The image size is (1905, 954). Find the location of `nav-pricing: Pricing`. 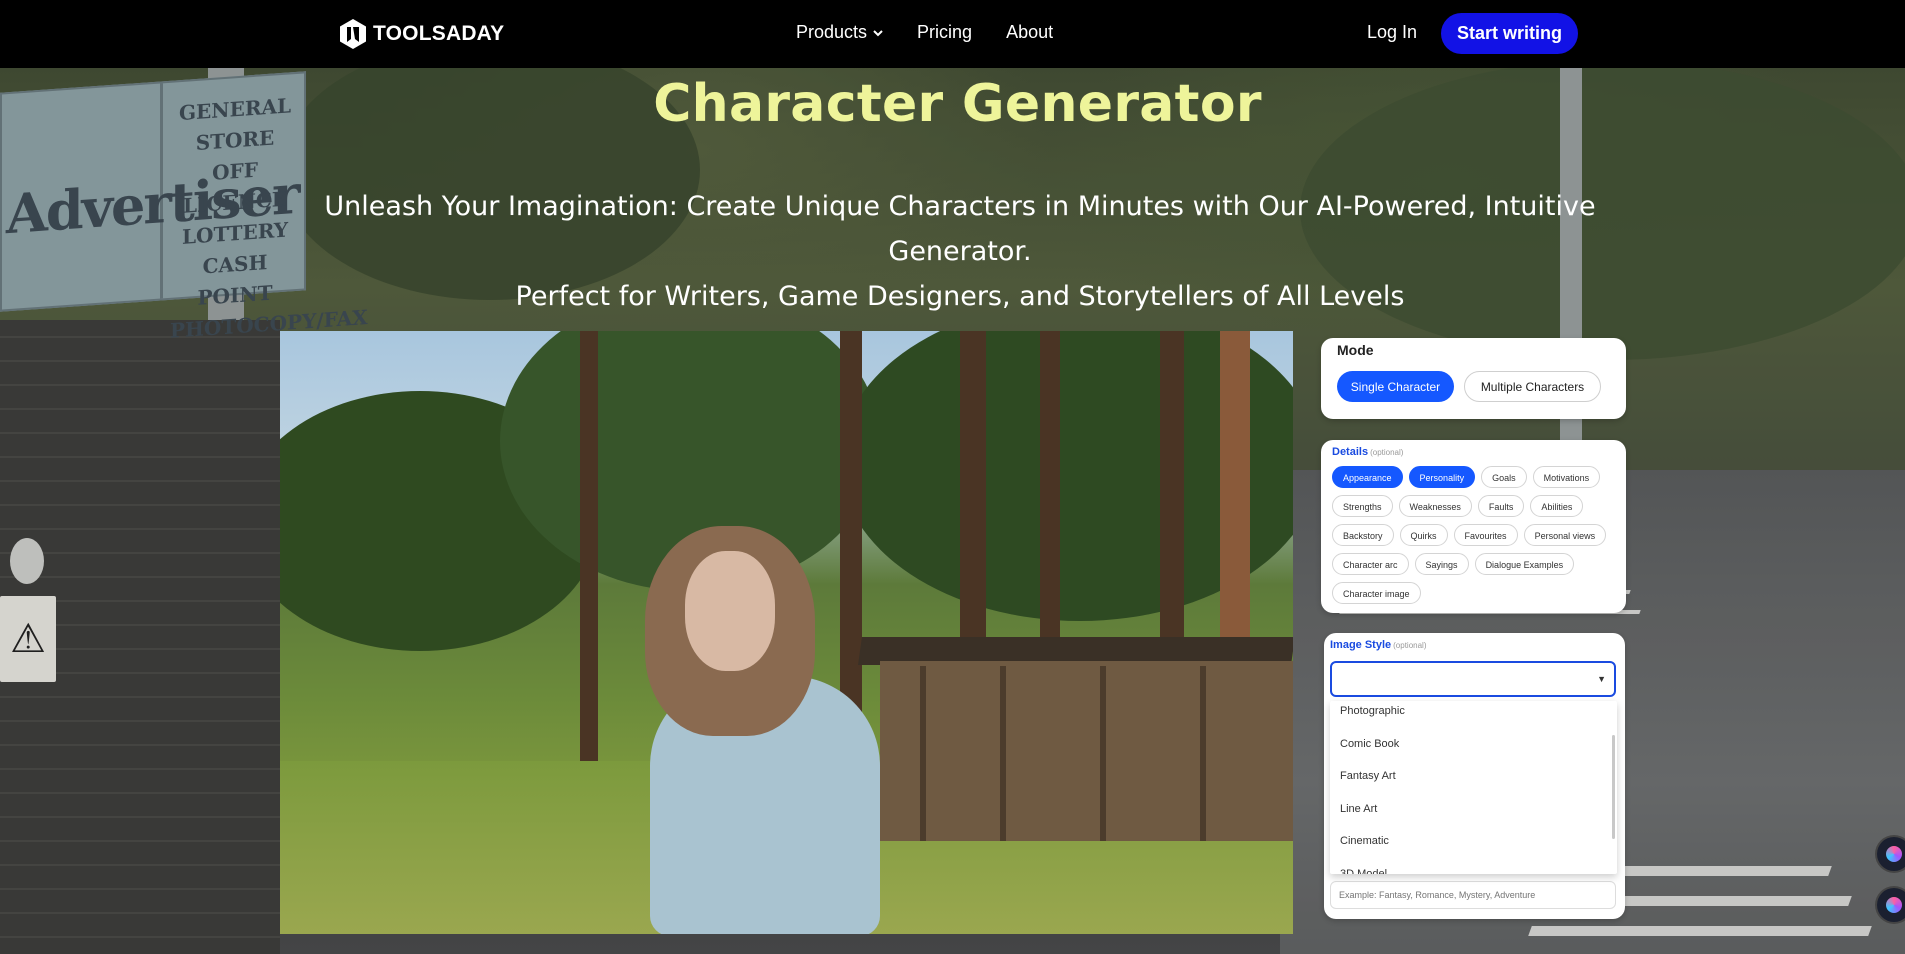

nav-pricing: Pricing is located at coordinates (944, 32).